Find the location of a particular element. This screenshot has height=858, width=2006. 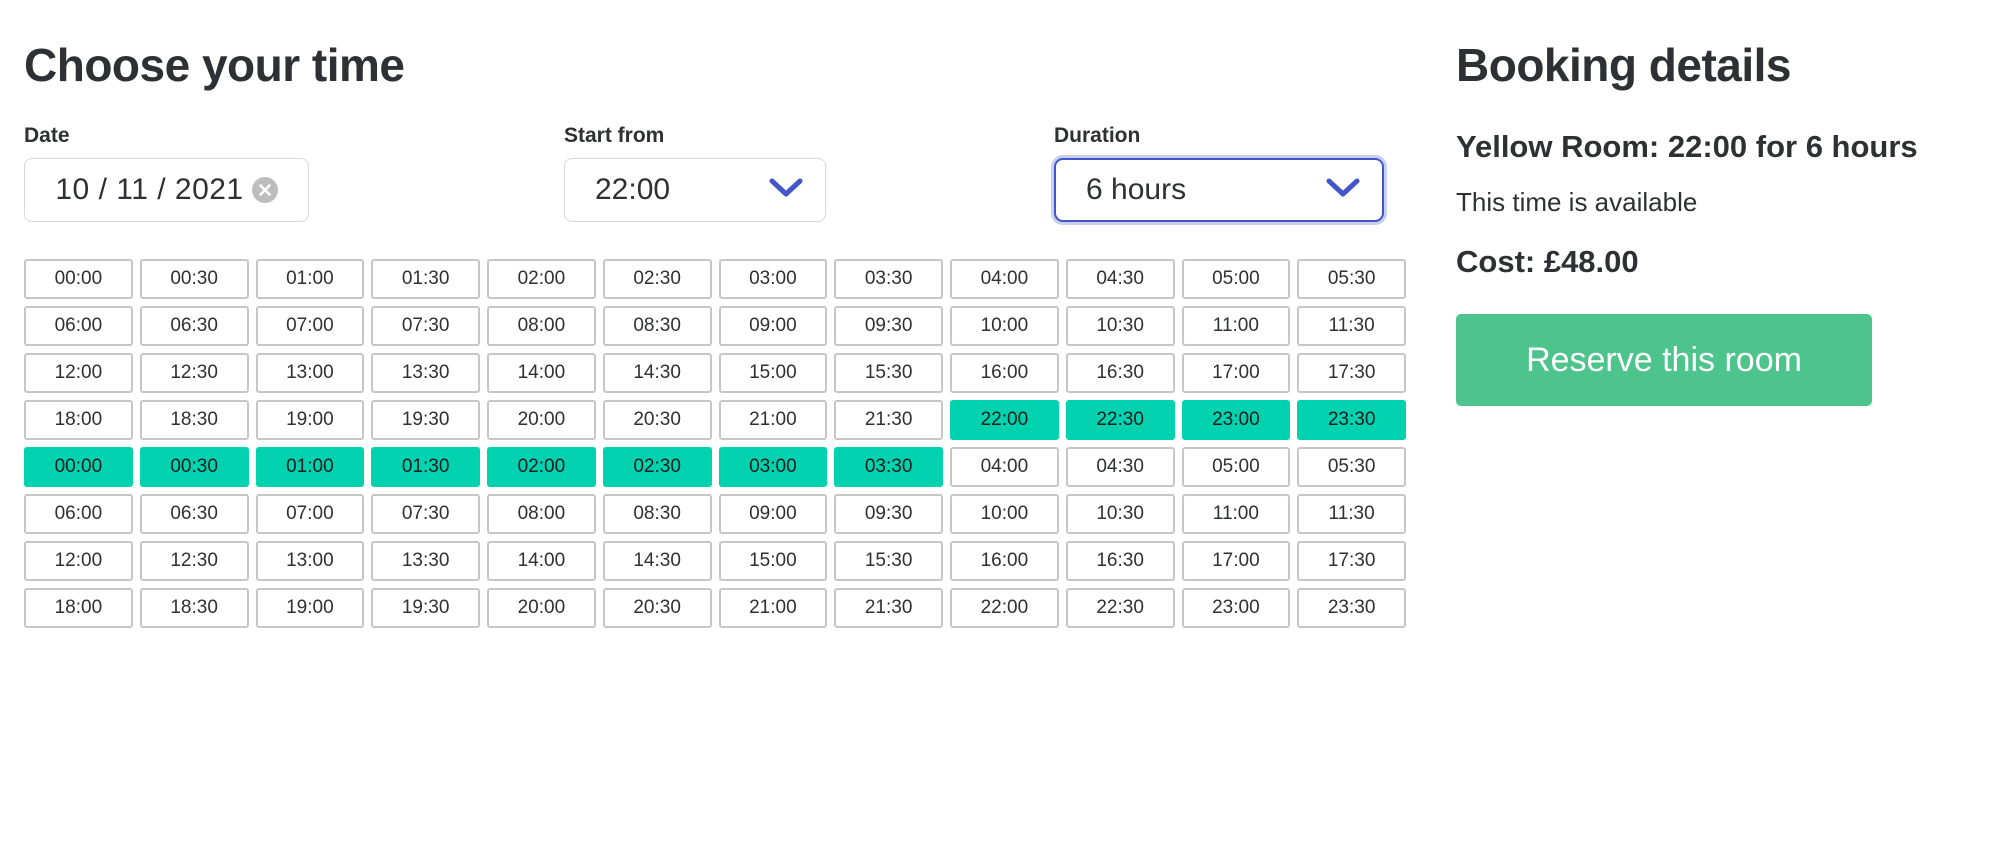

reserve-room-button: Reserve this room is located at coordinates (1664, 359).